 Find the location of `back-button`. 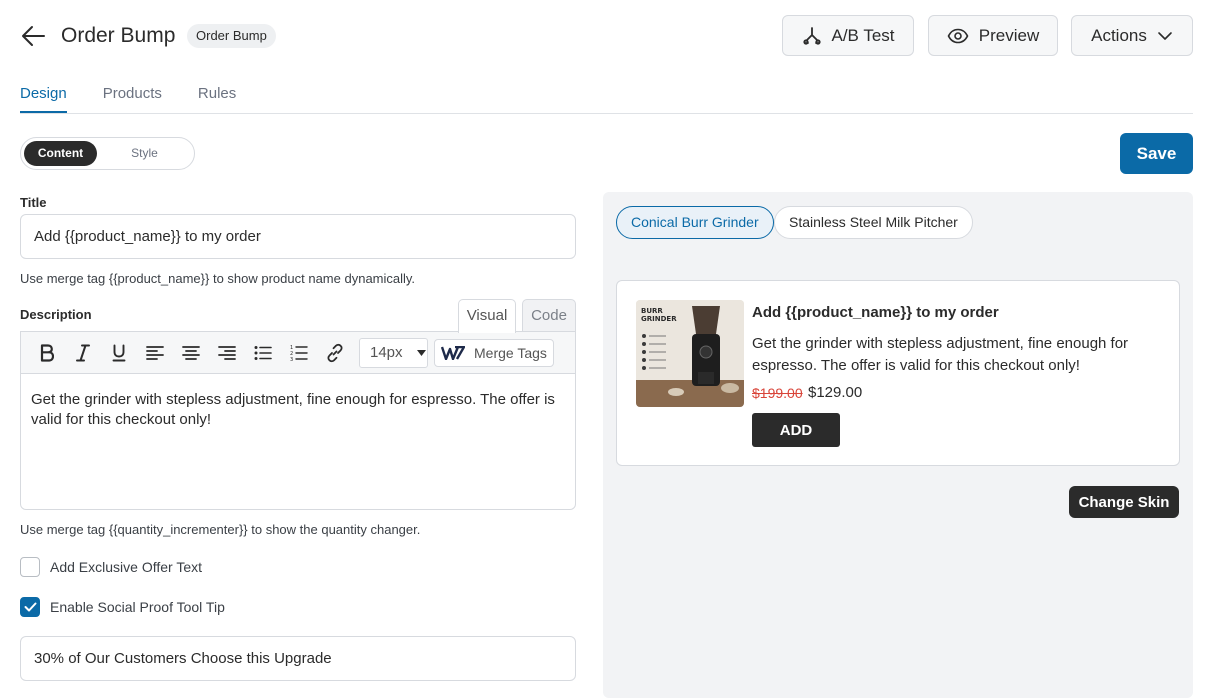

back-button is located at coordinates (33, 36).